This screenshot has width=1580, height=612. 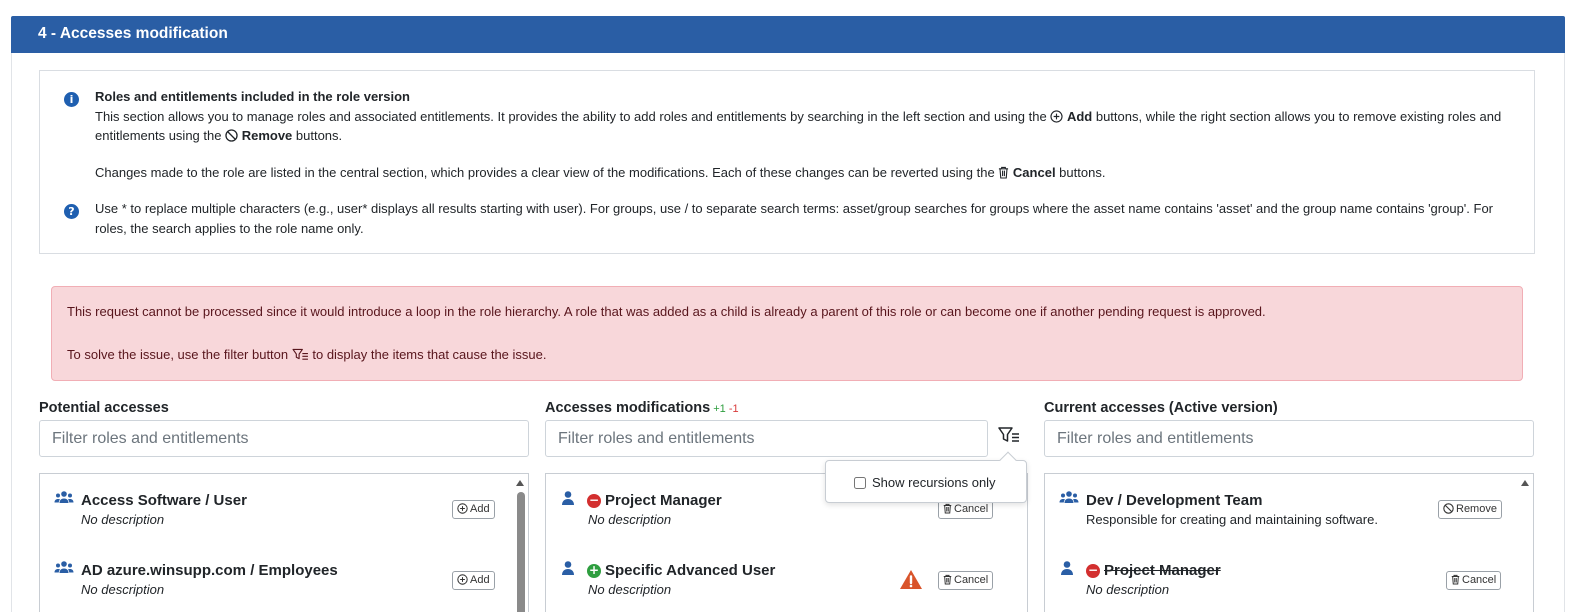 I want to click on remove-button: Remove, so click(x=1470, y=509).